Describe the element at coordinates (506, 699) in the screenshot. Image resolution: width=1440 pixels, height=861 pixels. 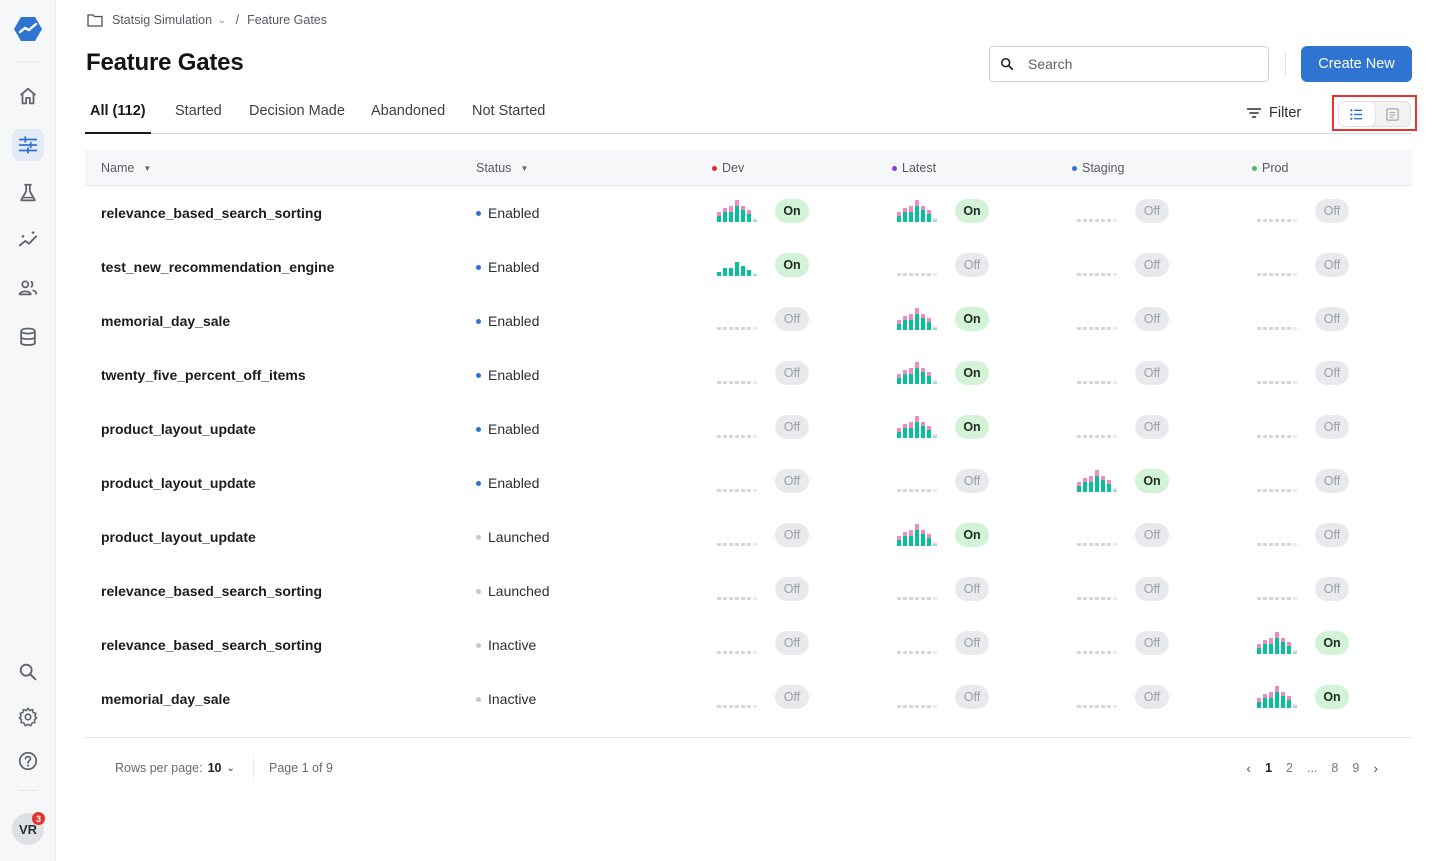
I see `gate-status: Inactive` at that location.